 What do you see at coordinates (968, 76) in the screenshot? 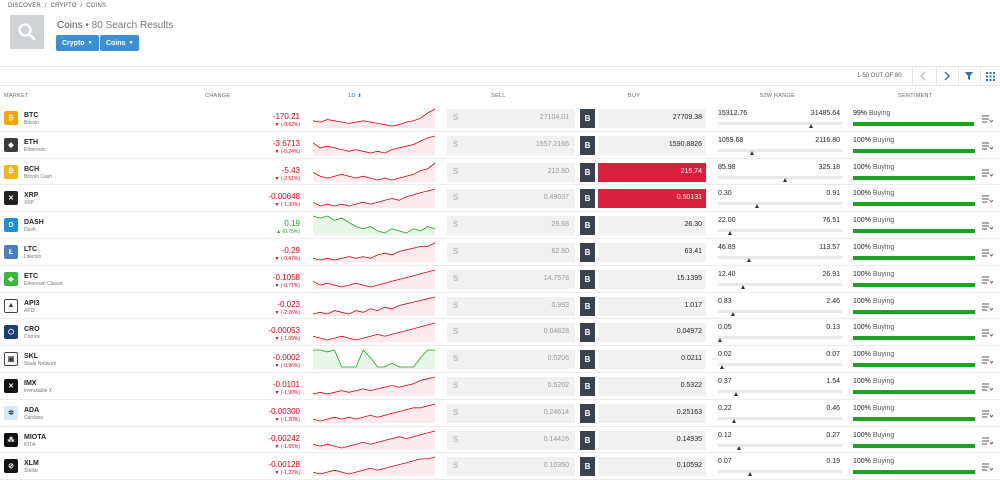
I see `filter-button` at bounding box center [968, 76].